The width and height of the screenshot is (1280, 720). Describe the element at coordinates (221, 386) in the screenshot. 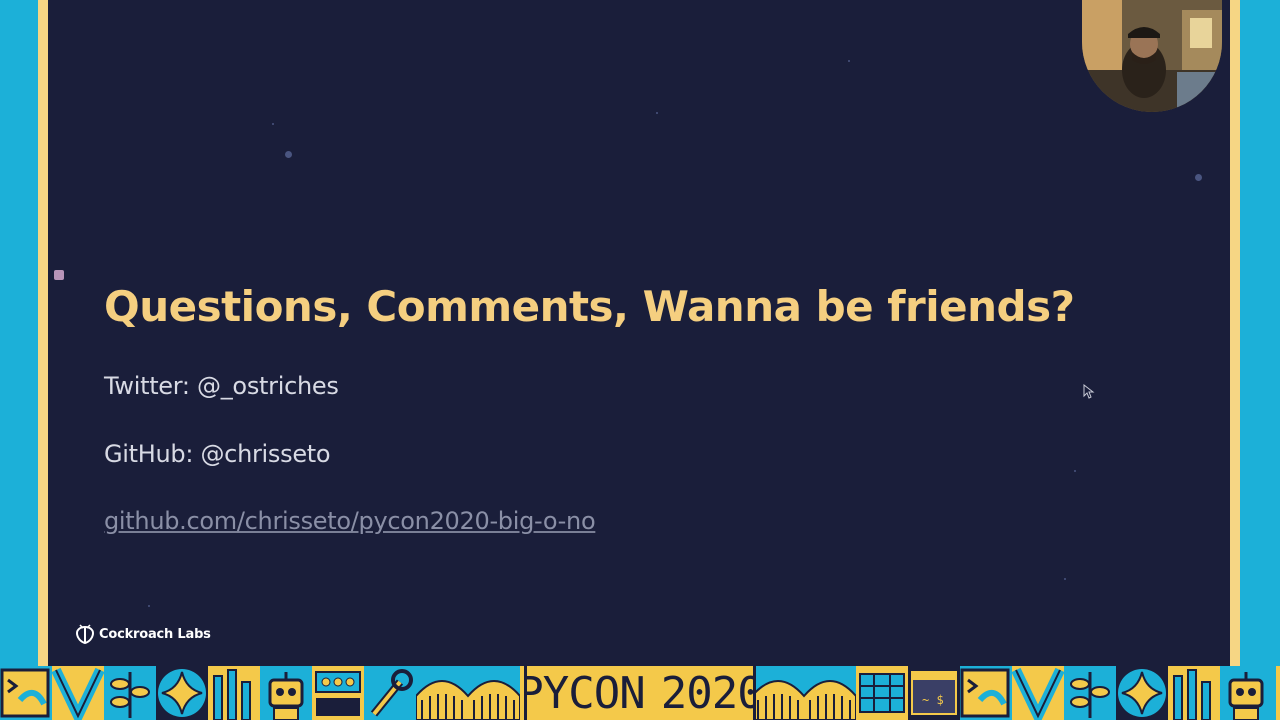

I see `twitter-handle: Twitter: @_ostriches` at that location.